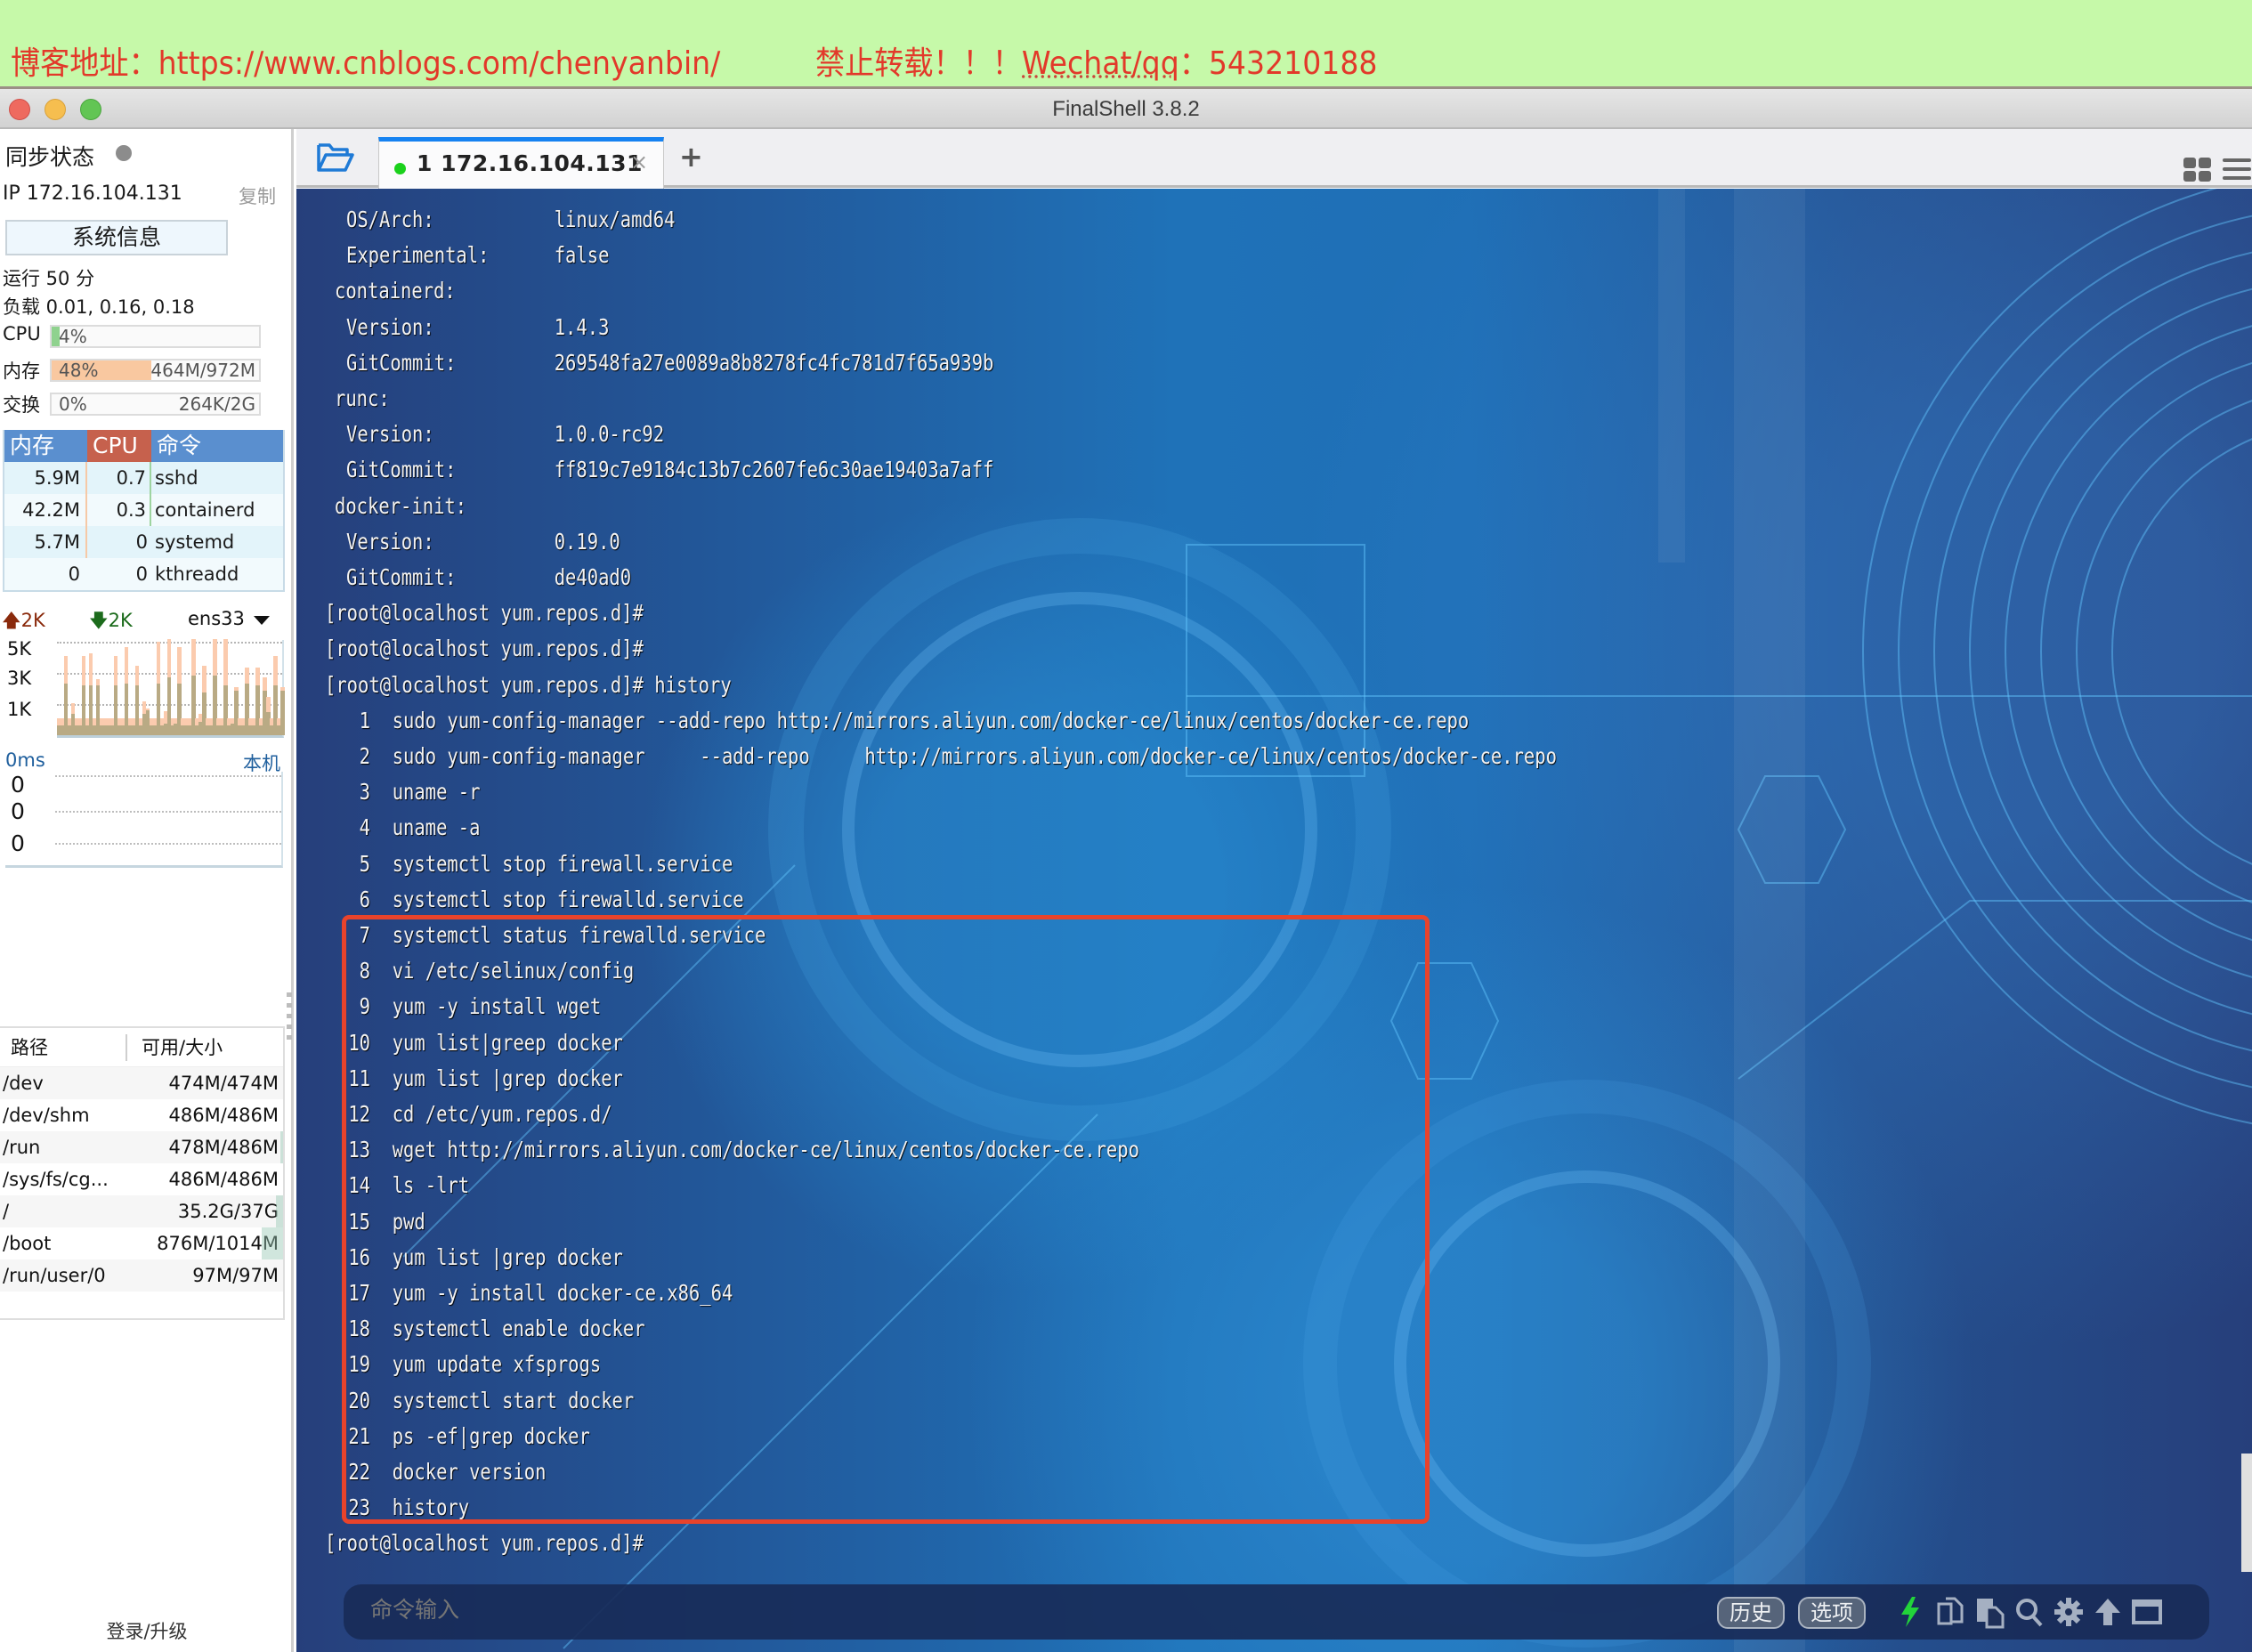  What do you see at coordinates (46, 1115) in the screenshot?
I see `disk-path: /dev/shm` at bounding box center [46, 1115].